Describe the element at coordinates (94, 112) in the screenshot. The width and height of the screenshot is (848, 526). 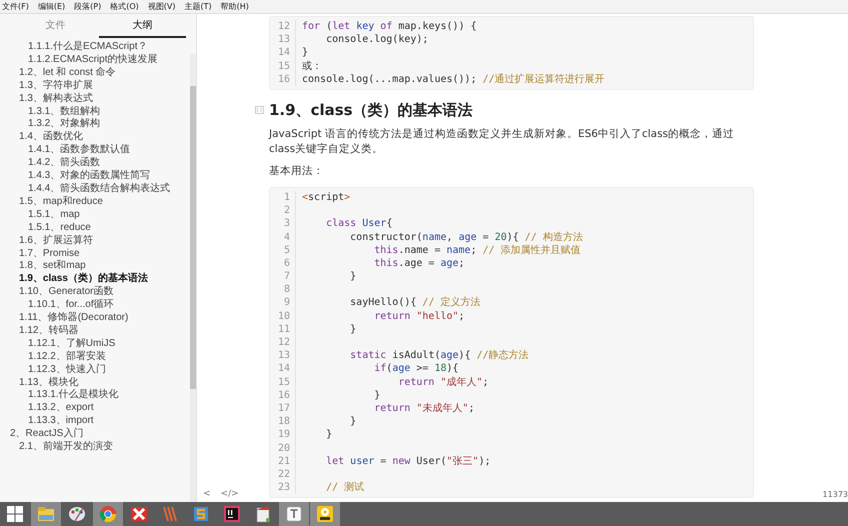
I see `outline-item: 1.3.1、数组解构` at that location.